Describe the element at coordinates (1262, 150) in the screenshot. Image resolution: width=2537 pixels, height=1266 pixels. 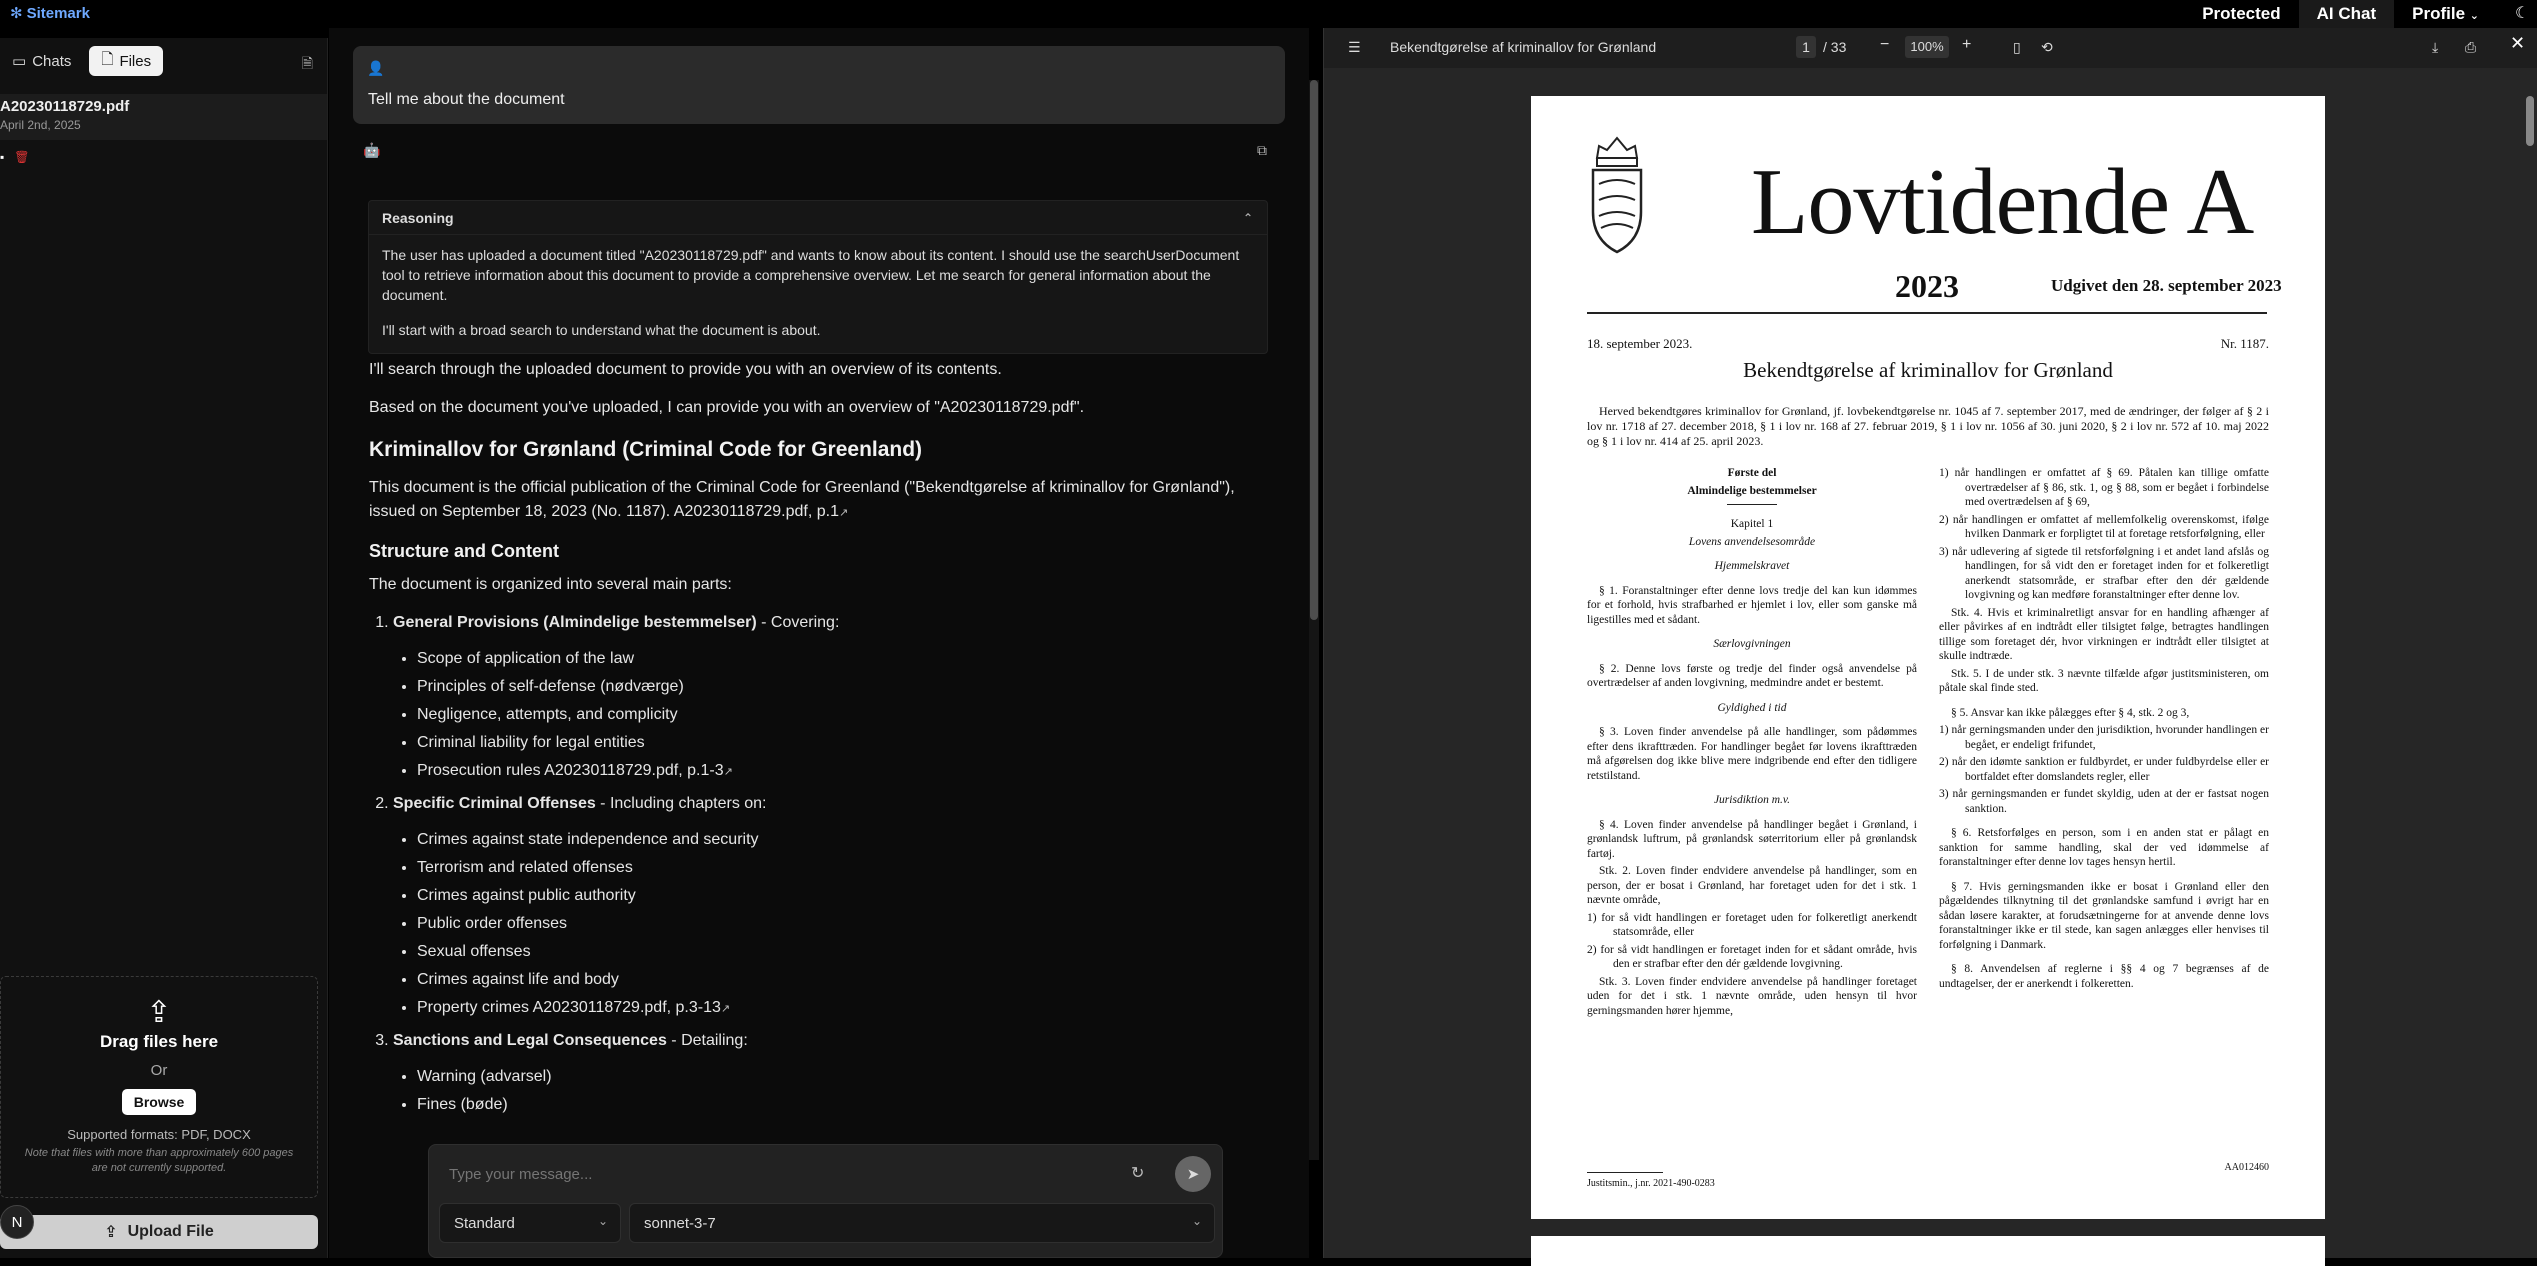
I see `copy-icon: ⧉` at that location.